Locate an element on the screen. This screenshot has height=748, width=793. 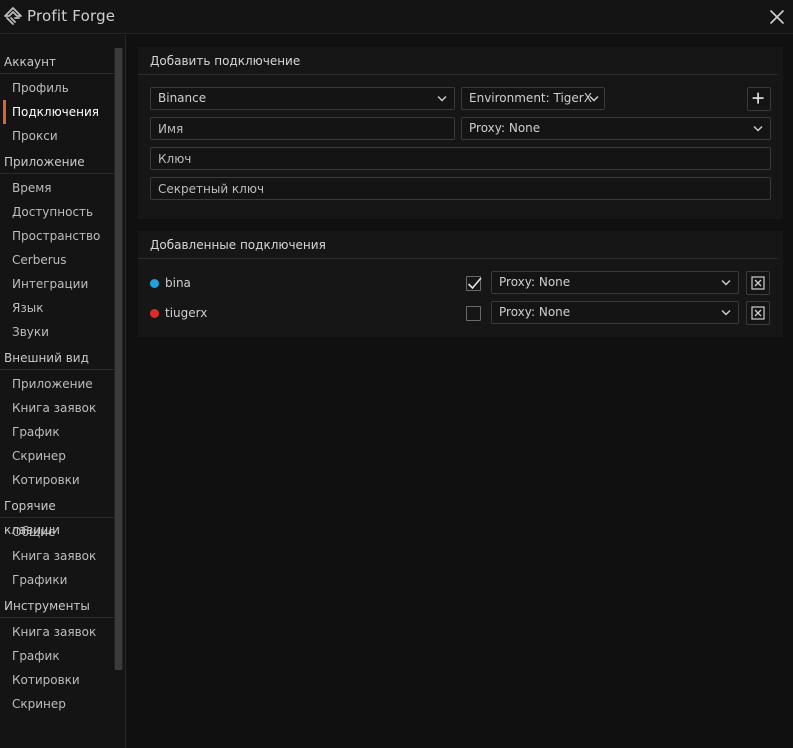
app-title: Profit Forge is located at coordinates (71, 16).